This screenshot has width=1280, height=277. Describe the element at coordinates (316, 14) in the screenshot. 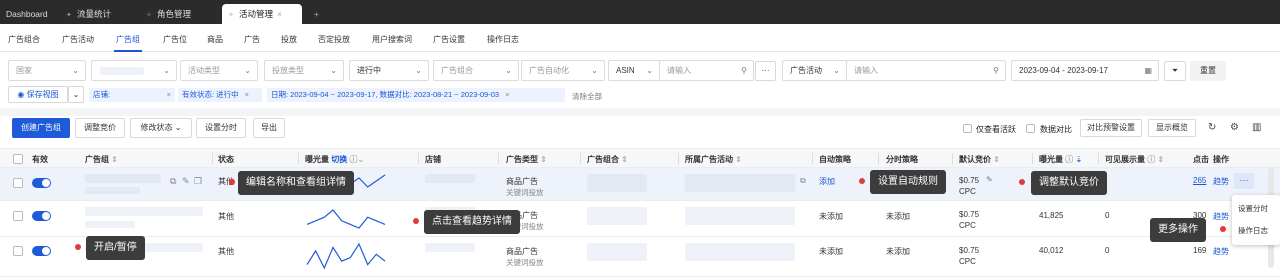

I see `new-tab-icon: +` at that location.